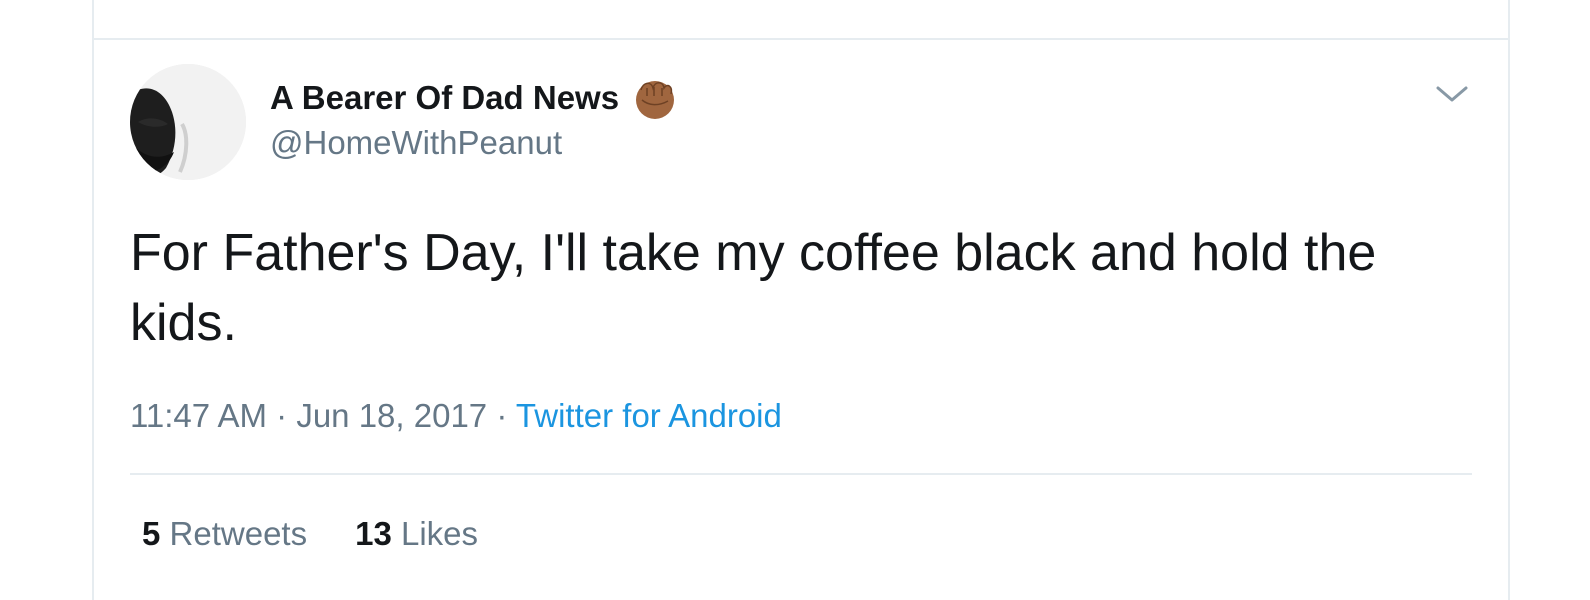 Image resolution: width=1590 pixels, height=600 pixels. I want to click on tweet-source-link: Twitter for Android, so click(649, 415).